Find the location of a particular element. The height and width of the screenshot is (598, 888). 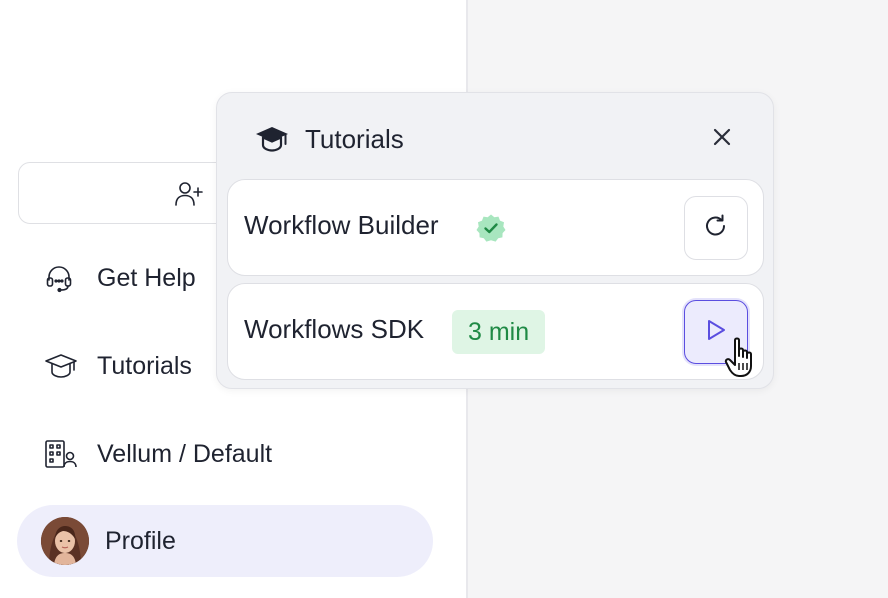

tutorial-card-workflow-builder: Workflow Builder is located at coordinates (495, 227).